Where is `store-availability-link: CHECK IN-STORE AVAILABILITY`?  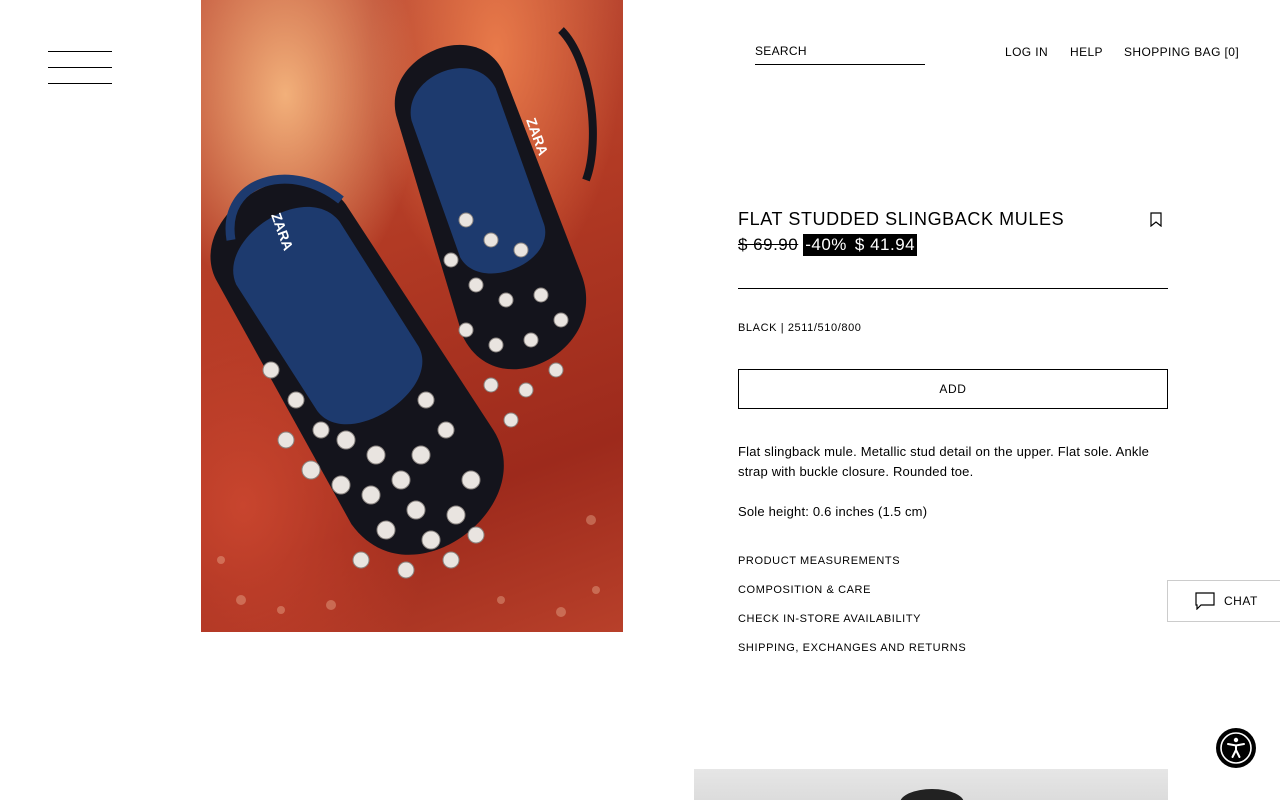
store-availability-link: CHECK IN-STORE AVAILABILITY is located at coordinates (829, 619).